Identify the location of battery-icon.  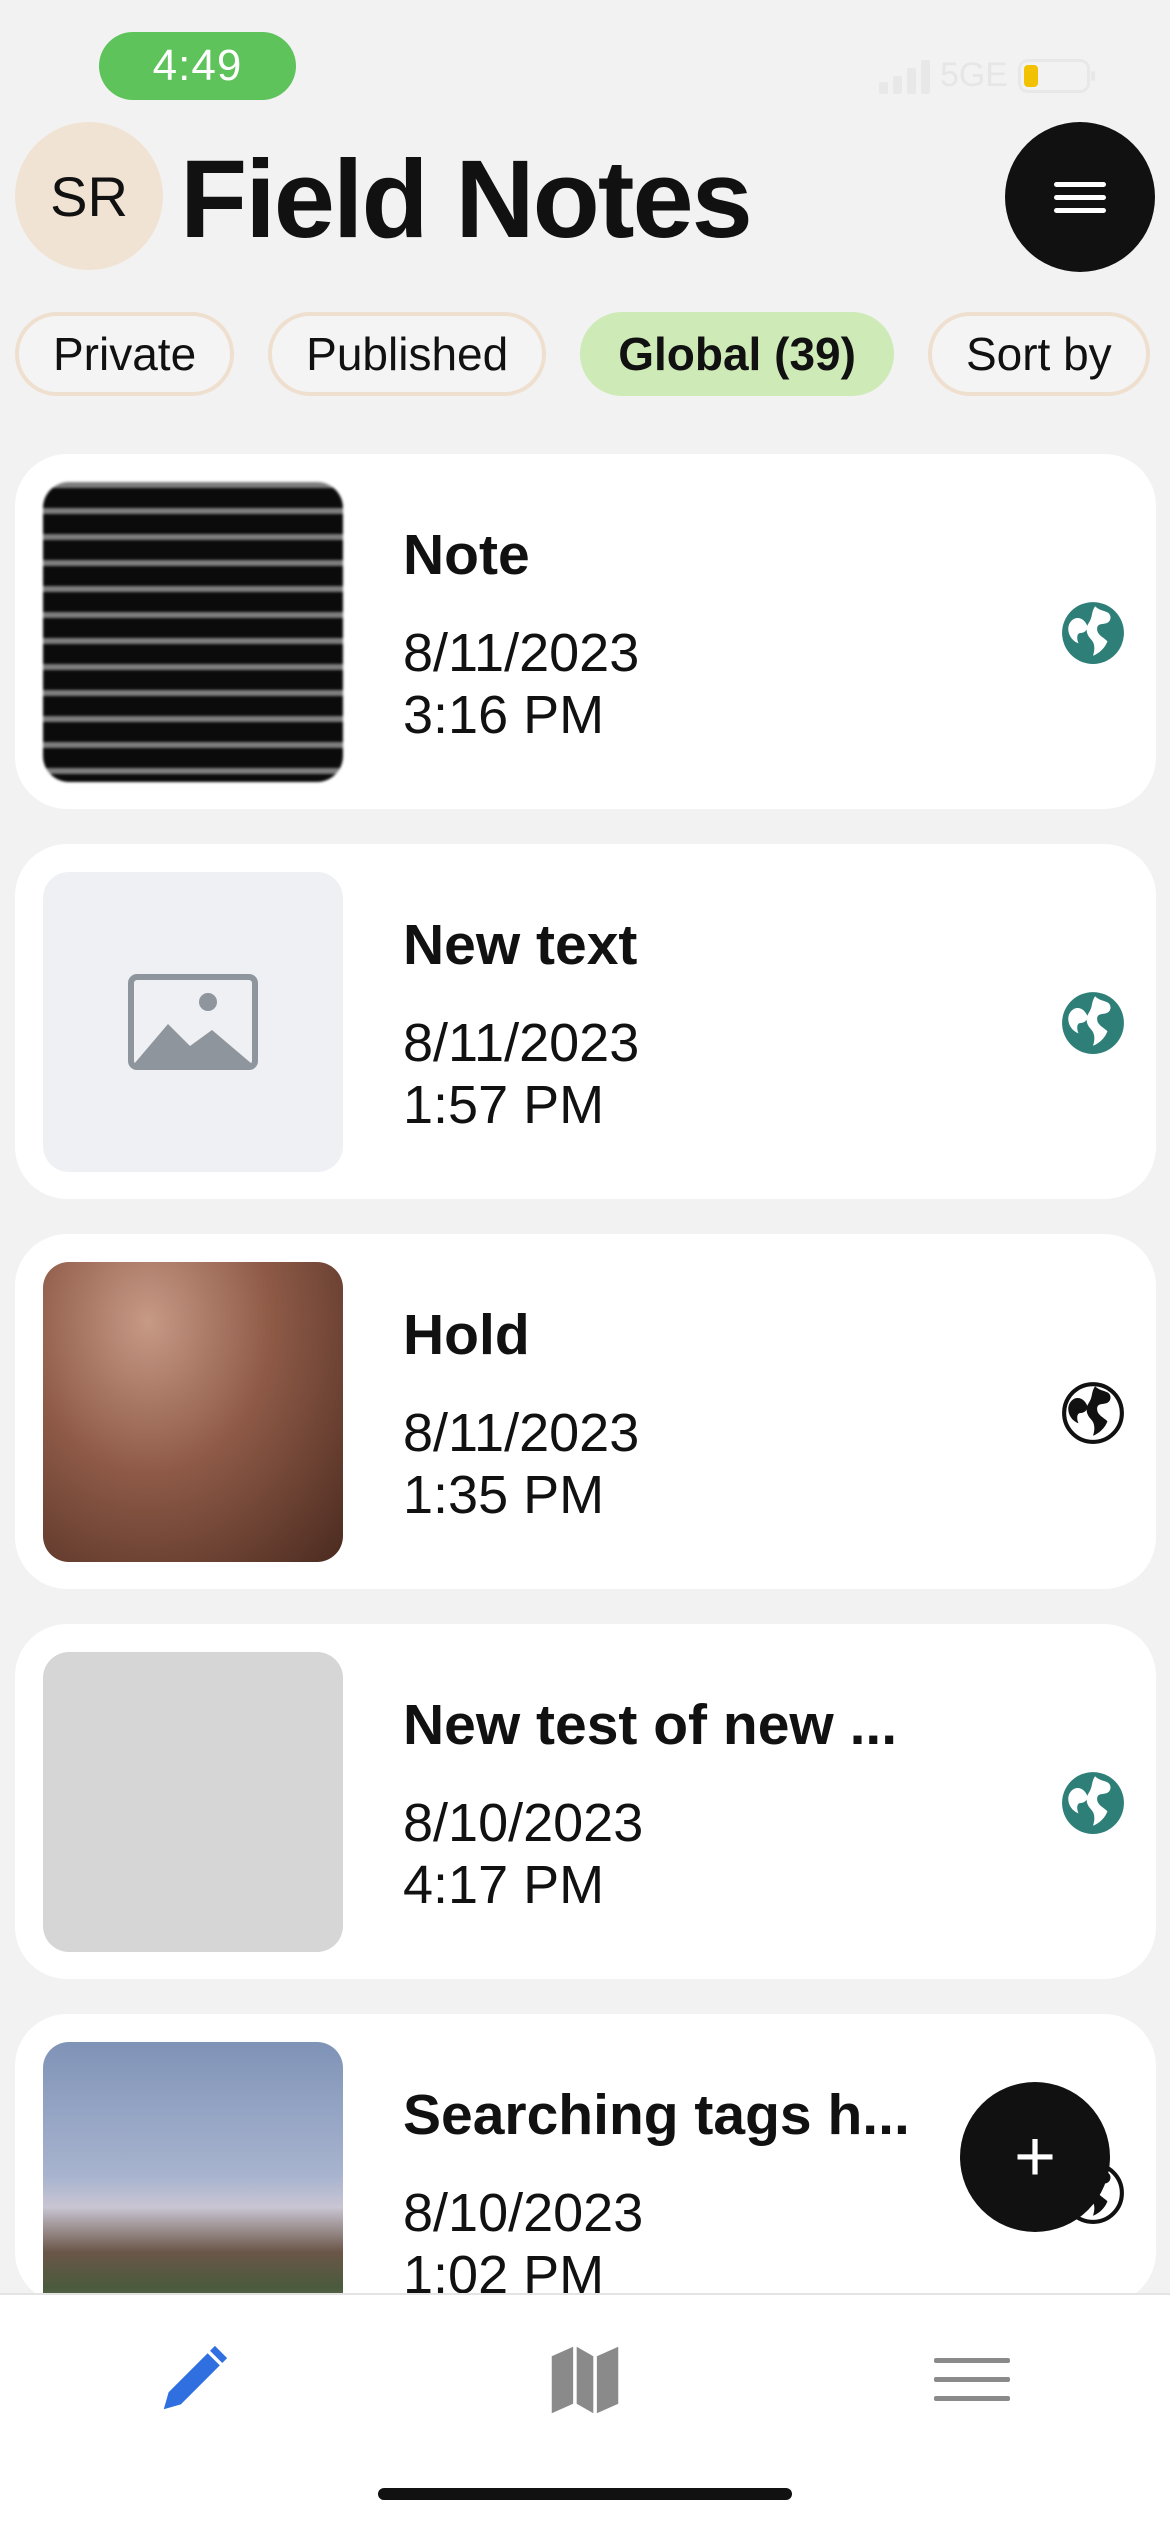
(1056, 75).